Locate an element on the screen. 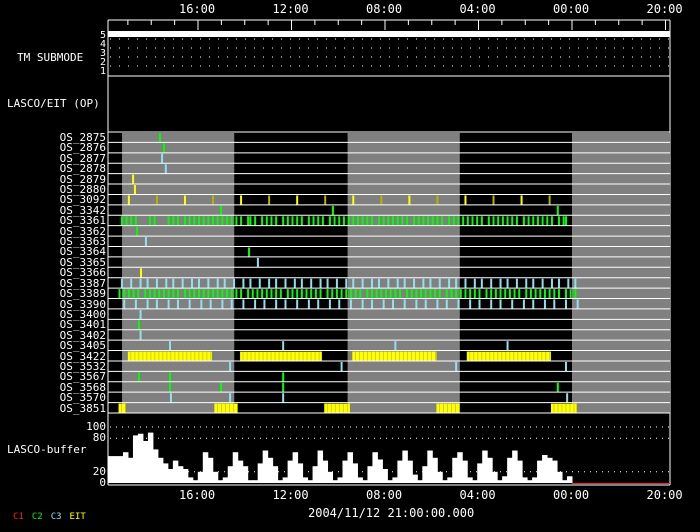  top-tick-label: 00:00 is located at coordinates (571, 9).